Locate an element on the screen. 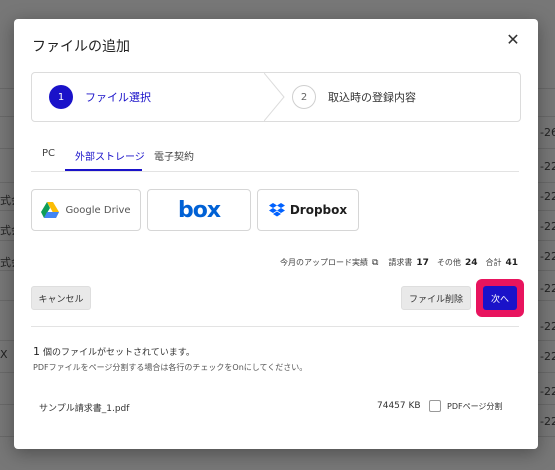 This screenshot has width=555, height=470. google-drive-label: Google Drive is located at coordinates (98, 210).